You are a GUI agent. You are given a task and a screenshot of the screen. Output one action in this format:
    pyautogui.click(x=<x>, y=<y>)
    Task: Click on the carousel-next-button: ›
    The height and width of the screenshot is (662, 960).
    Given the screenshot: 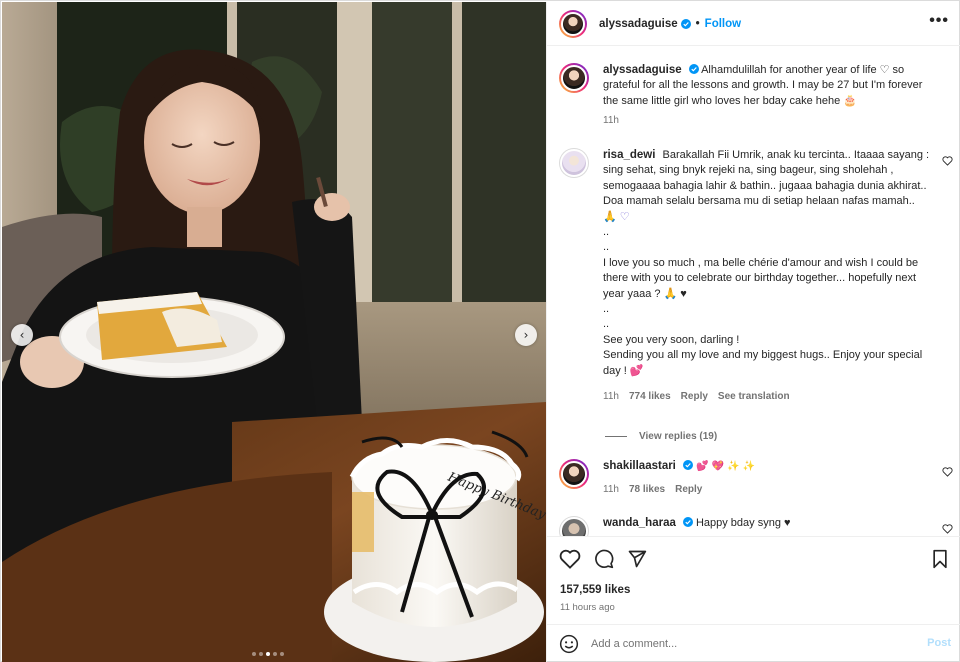 What is the action you would take?
    pyautogui.click(x=526, y=335)
    